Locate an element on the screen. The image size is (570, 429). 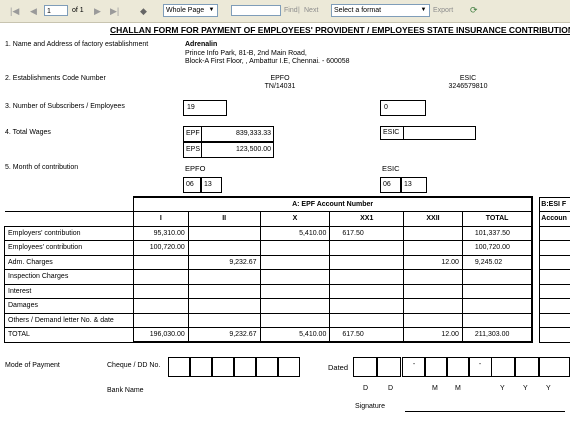
esi-account-header: B:ESI F is located at coordinates (554, 204).